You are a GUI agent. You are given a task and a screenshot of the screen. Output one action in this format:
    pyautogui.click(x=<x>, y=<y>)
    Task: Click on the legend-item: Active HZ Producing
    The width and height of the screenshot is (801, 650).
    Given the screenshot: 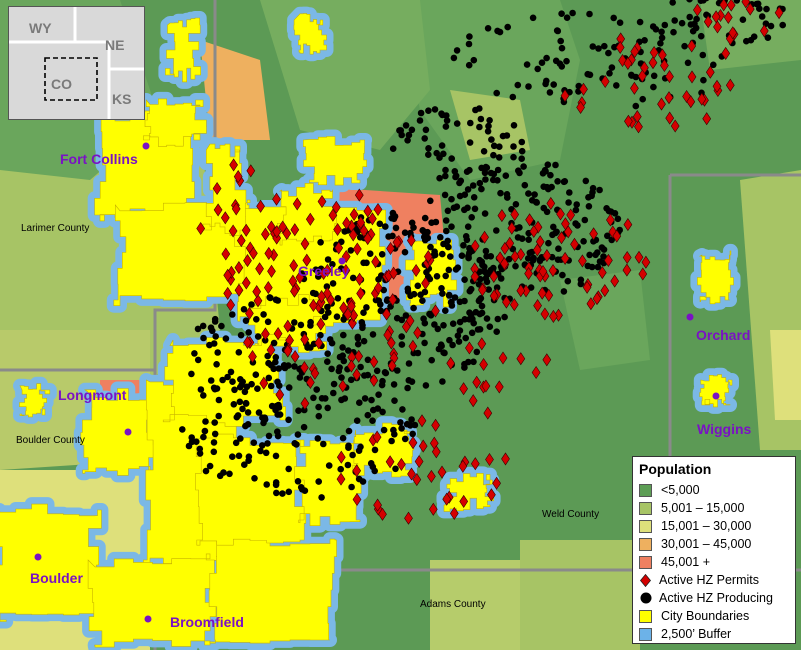 What is the action you would take?
    pyautogui.click(x=714, y=598)
    